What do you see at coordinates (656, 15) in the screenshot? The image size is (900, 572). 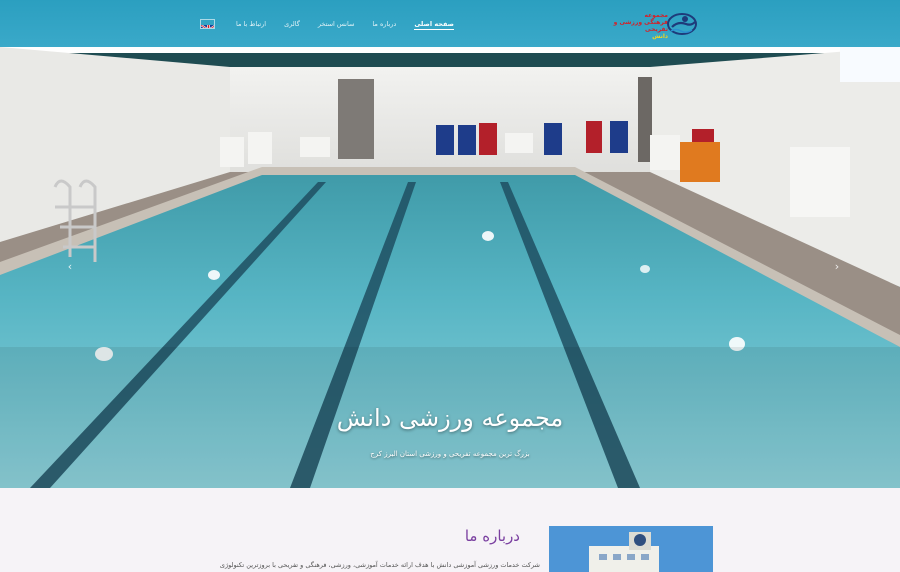 I see `logo-line-1: مجموعه` at bounding box center [656, 15].